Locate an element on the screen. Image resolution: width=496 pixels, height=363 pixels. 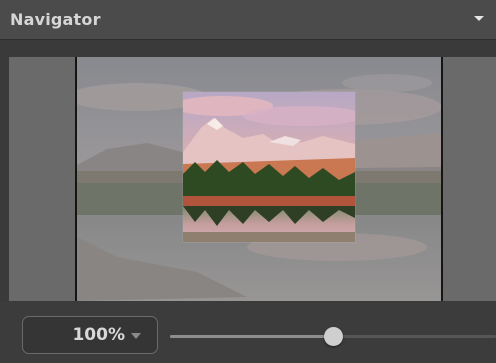
visible-area-image is located at coordinates (269, 167).